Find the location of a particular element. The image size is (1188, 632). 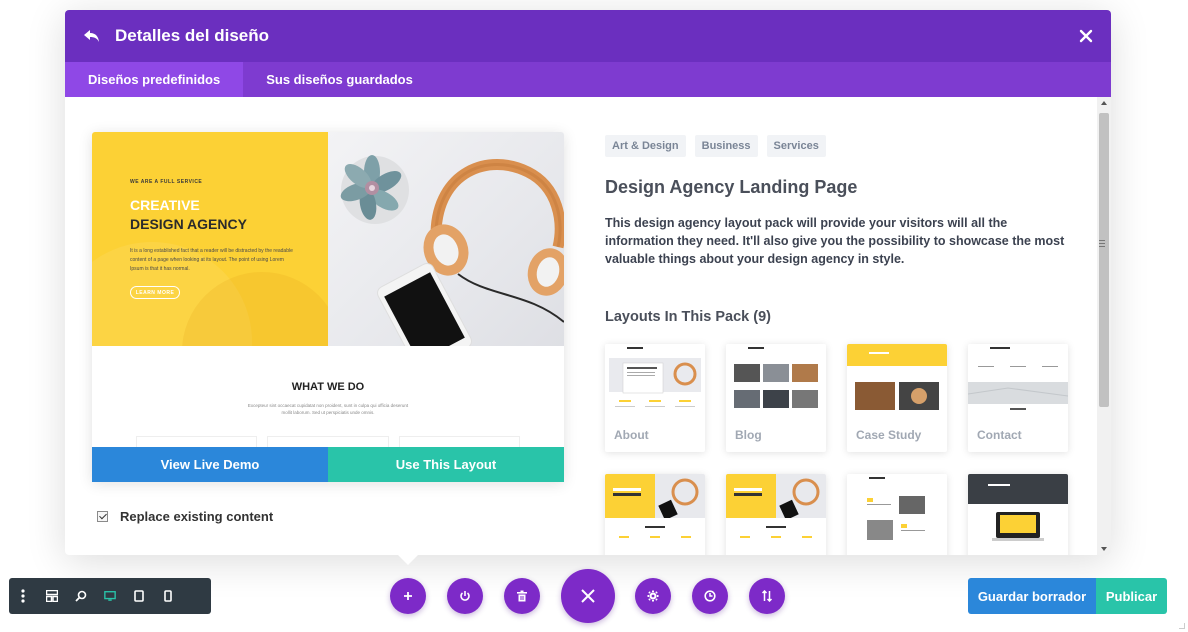

hero-kicker: WE ARE A FULL SERVICE is located at coordinates (166, 182).